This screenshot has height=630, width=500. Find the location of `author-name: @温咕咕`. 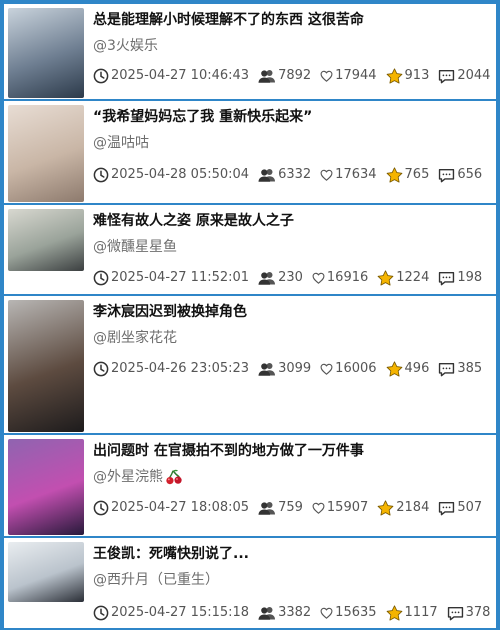

author-name: @温咕咕 is located at coordinates (121, 143).